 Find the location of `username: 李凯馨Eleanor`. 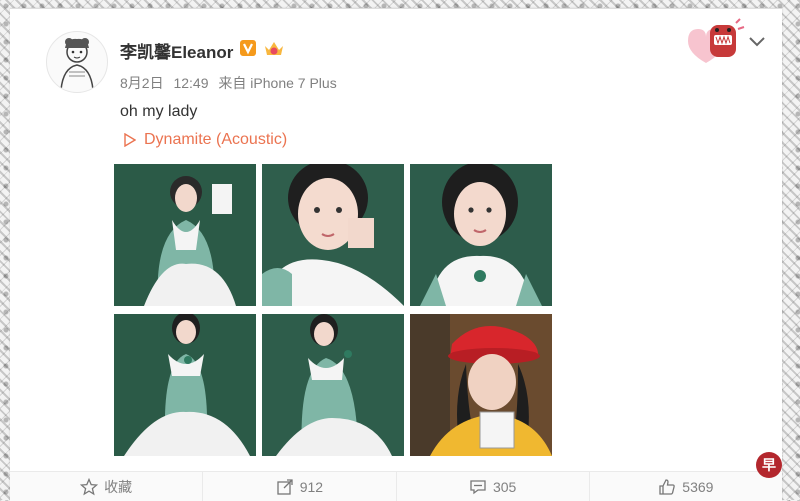

username: 李凯馨Eleanor is located at coordinates (176, 50).